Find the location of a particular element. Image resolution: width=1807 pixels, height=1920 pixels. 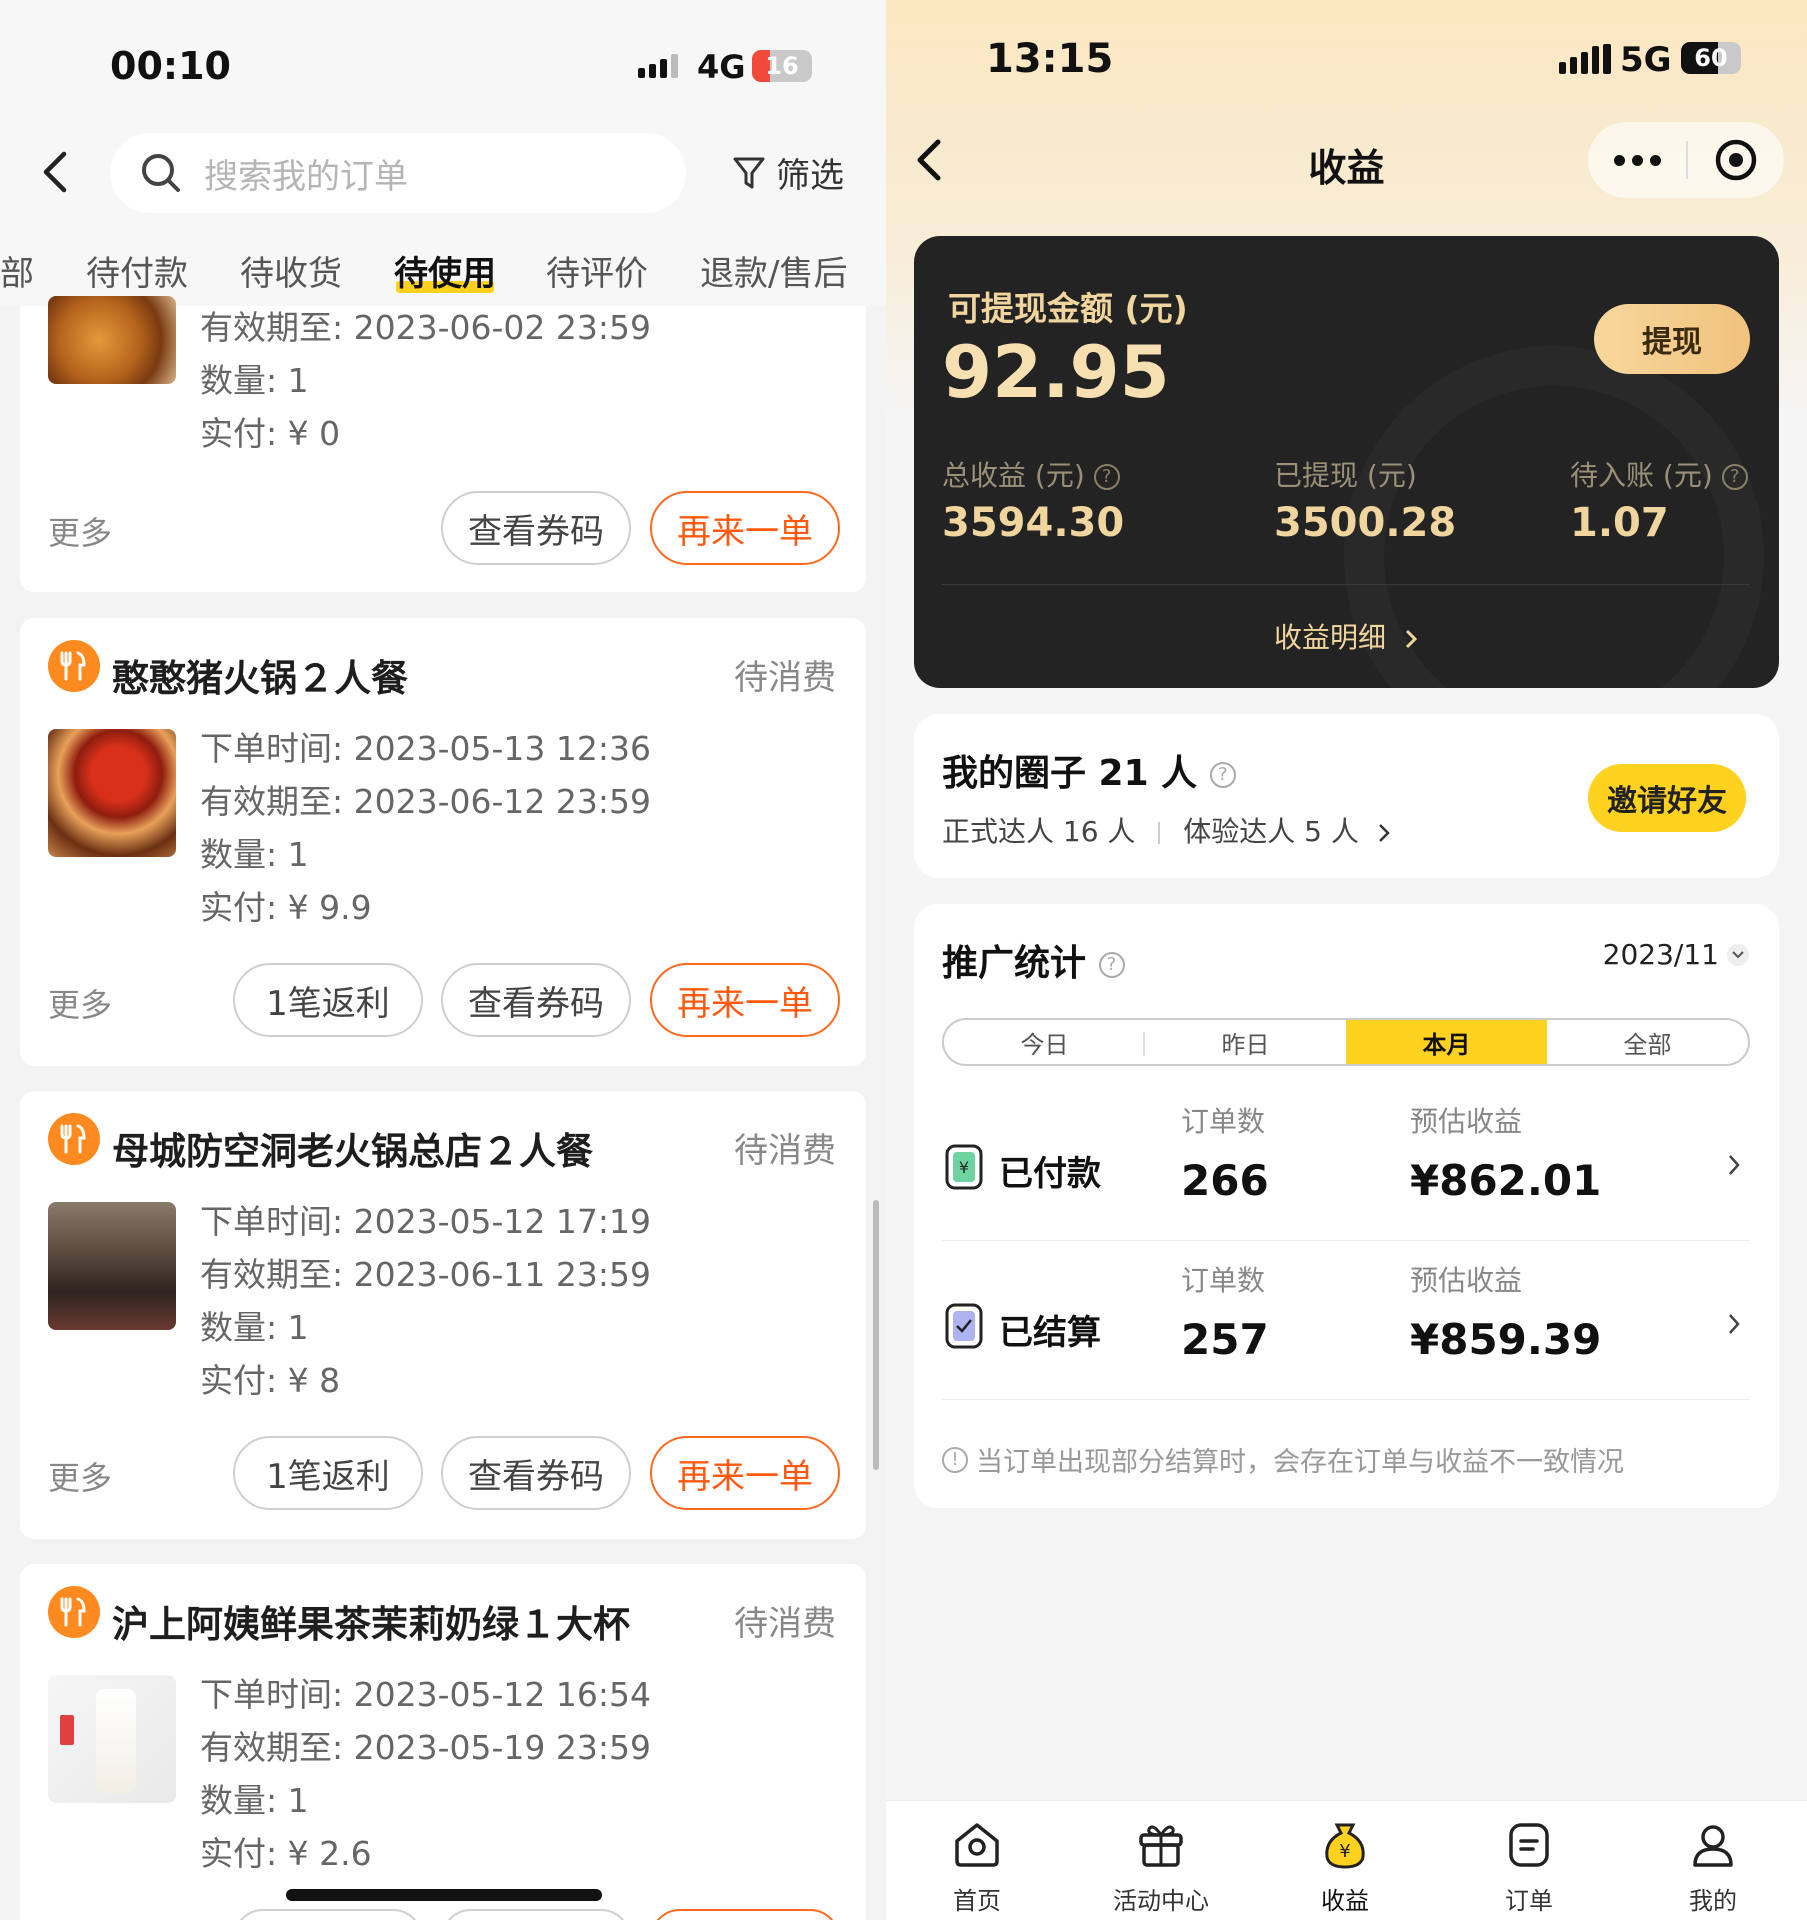

circle-breakdown: 正式达人 16 人 体验达人 5 人 is located at coordinates (1167, 830).